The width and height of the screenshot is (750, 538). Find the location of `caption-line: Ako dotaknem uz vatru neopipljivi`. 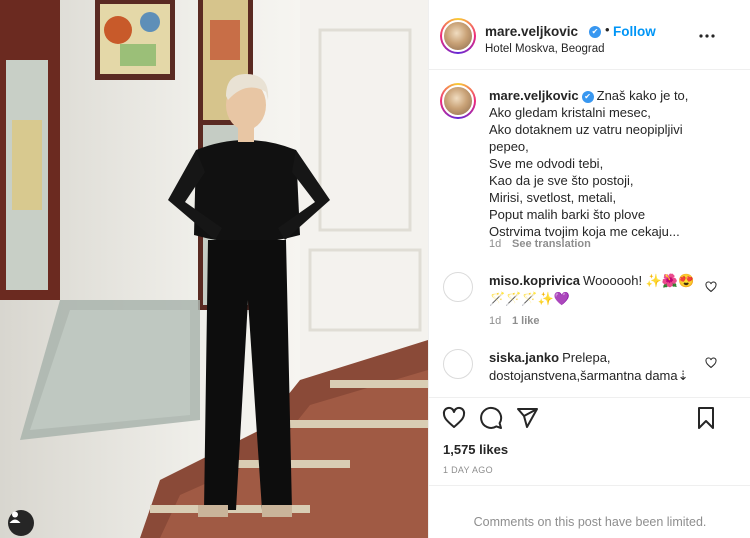

caption-line: Ako dotaknem uz vatru neopipljivi is located at coordinates (586, 129).